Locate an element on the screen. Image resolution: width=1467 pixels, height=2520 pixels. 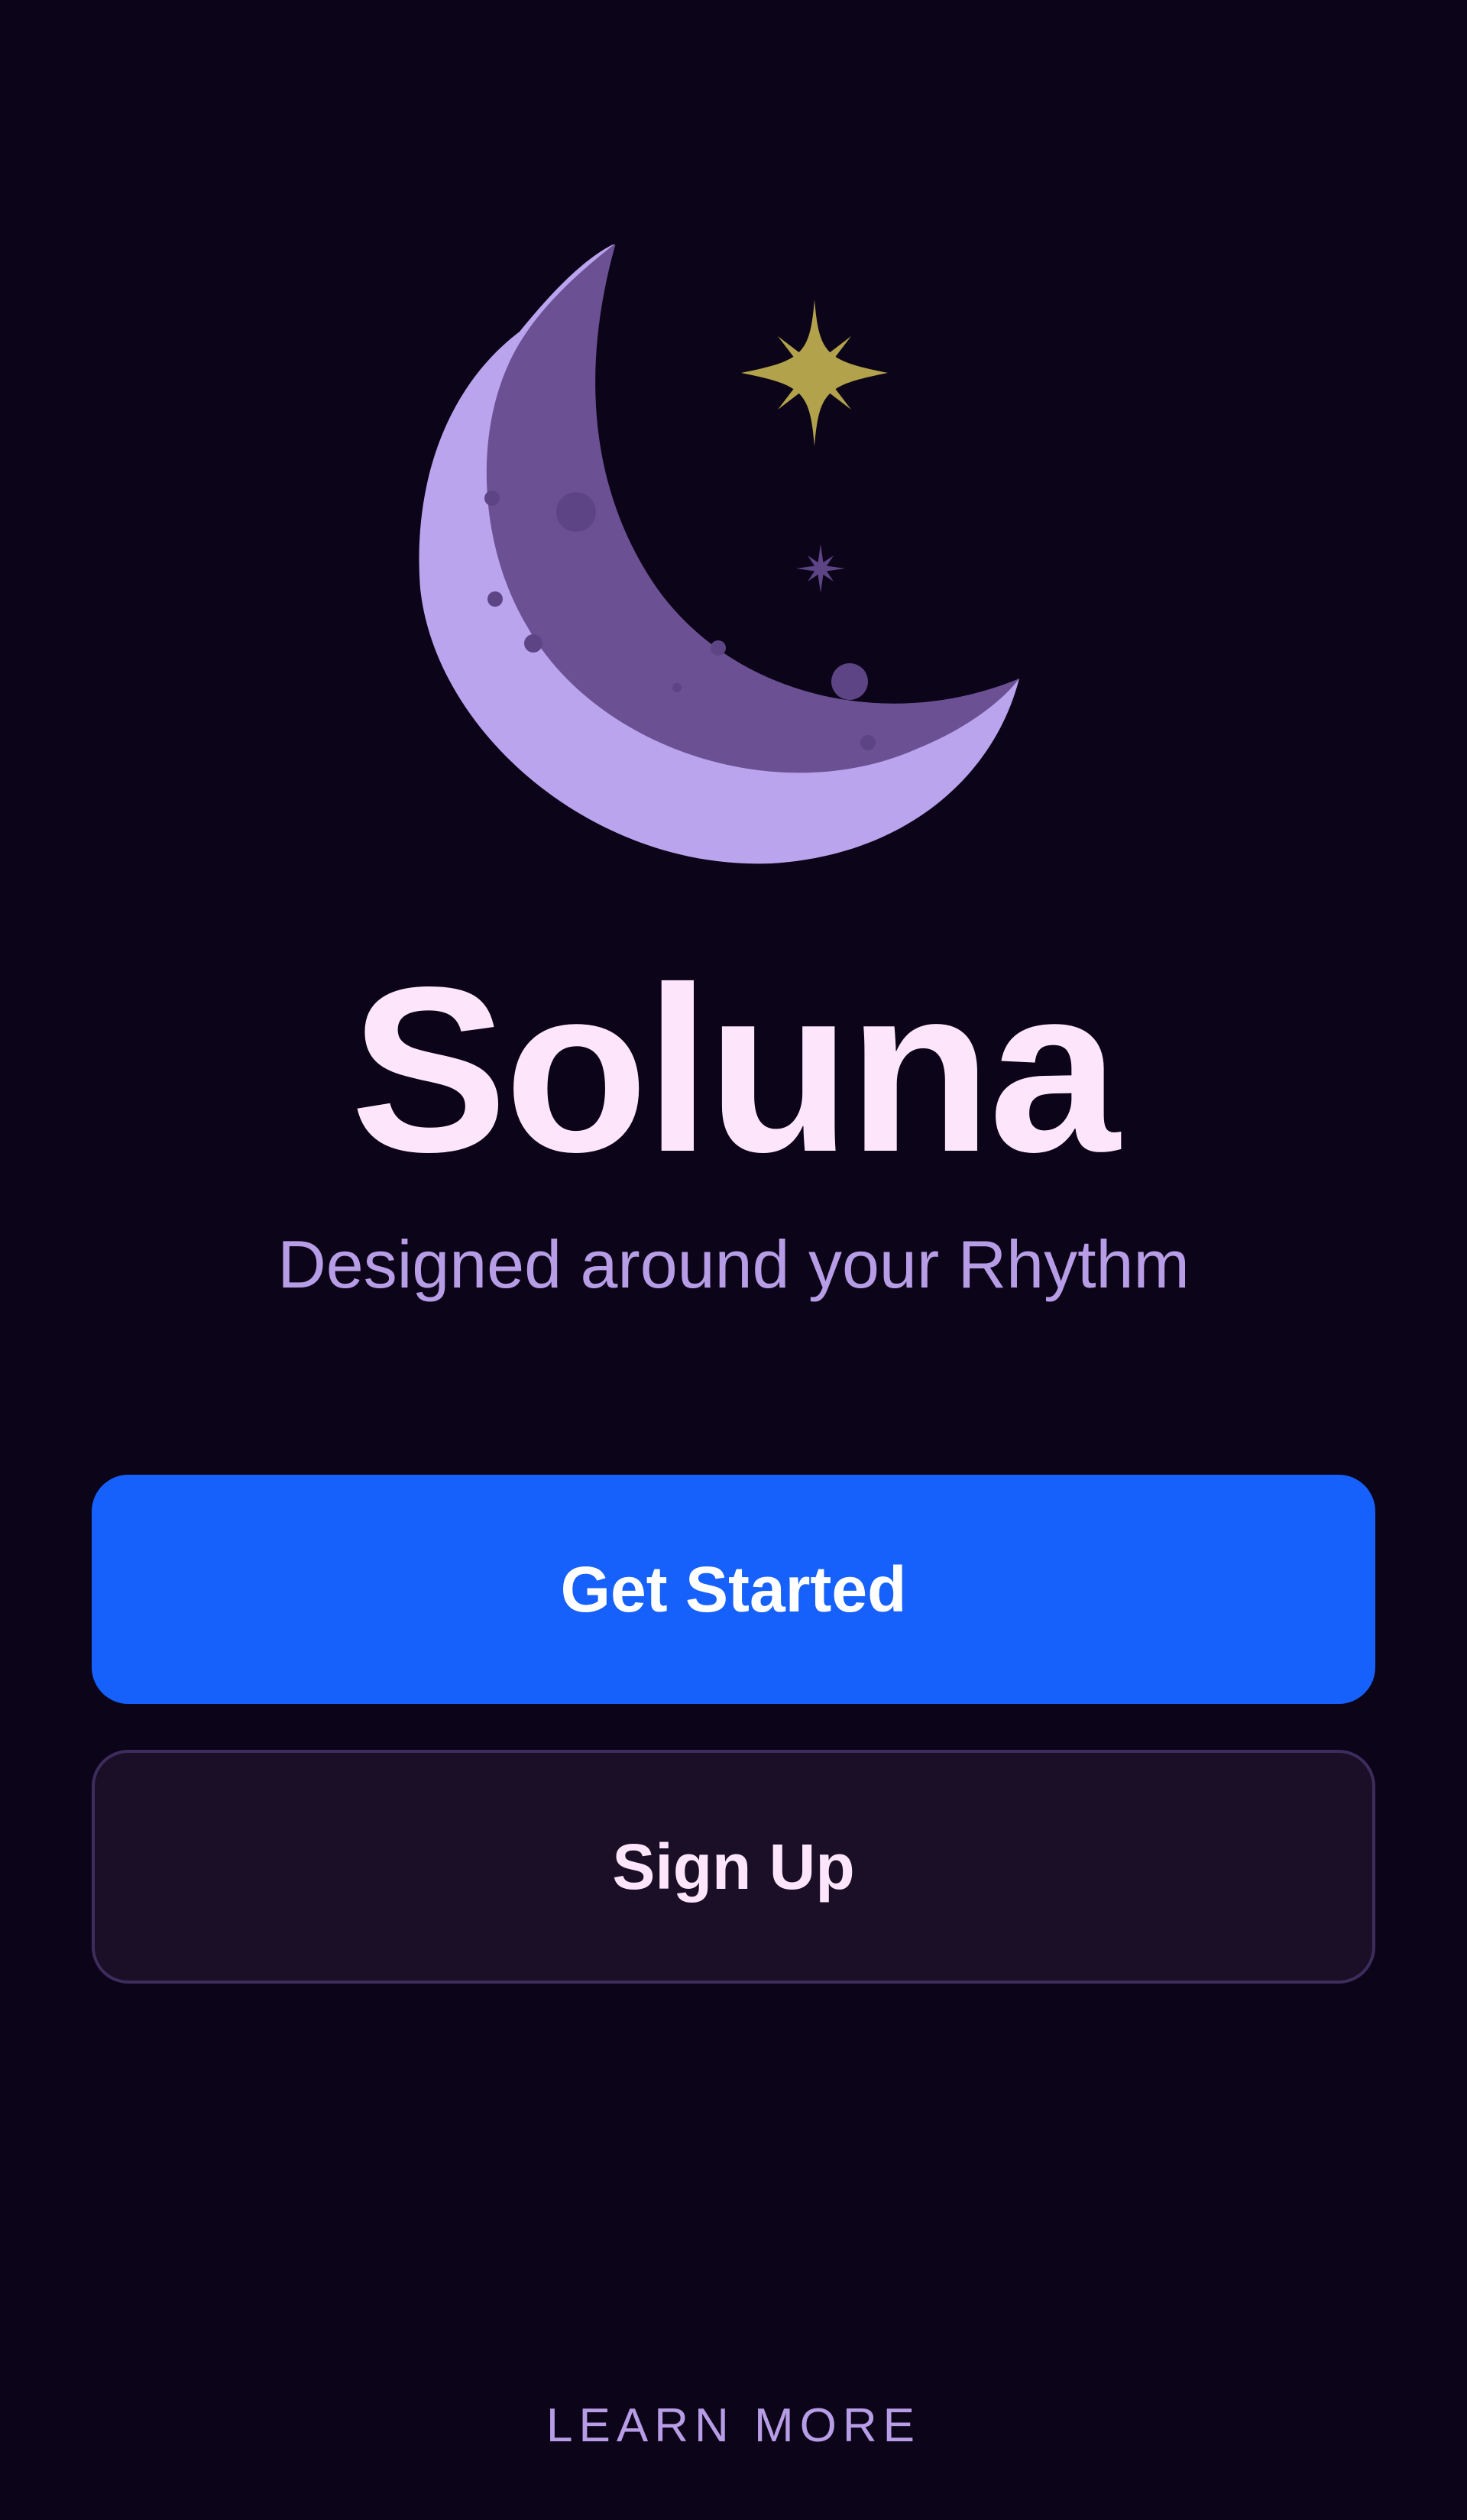
get-started-label: Get Started is located at coordinates (733, 1589).